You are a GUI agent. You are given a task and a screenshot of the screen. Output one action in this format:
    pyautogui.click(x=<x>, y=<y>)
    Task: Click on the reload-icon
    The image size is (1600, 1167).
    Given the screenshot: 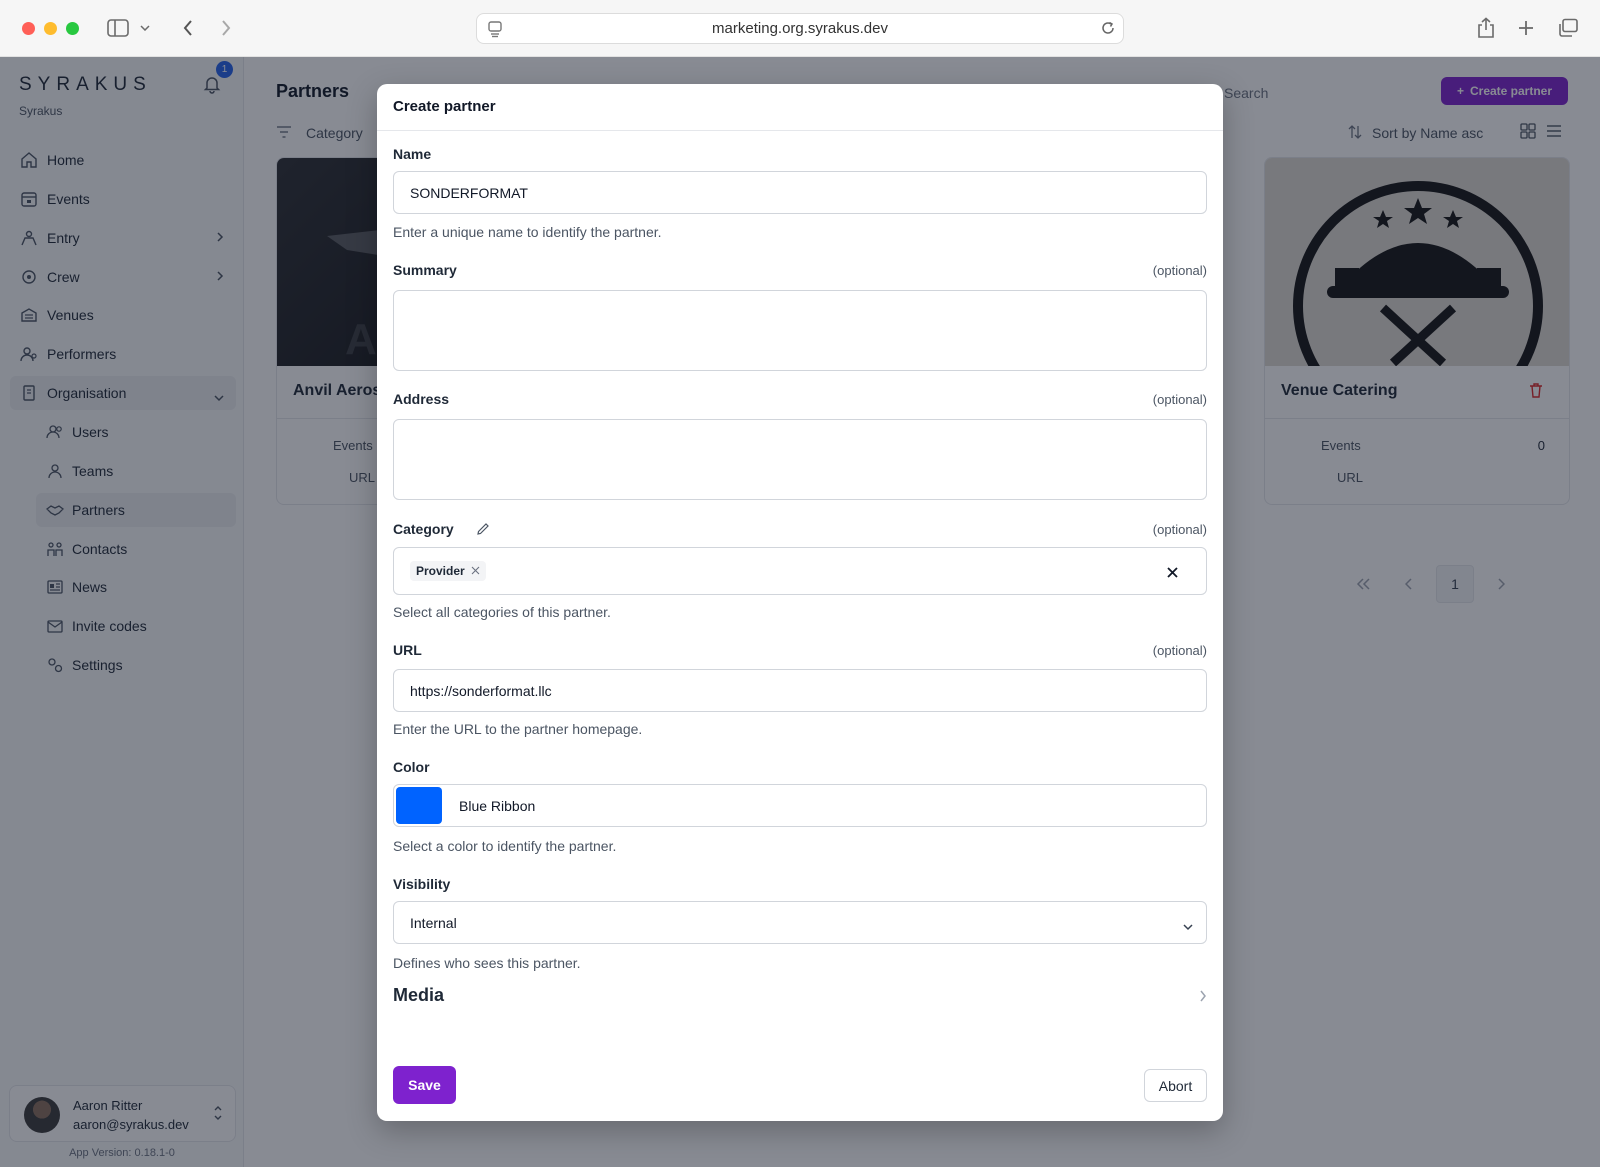 What is the action you would take?
    pyautogui.click(x=1108, y=30)
    